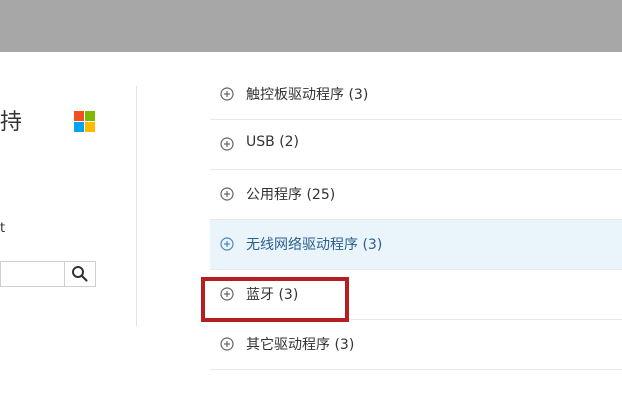 The width and height of the screenshot is (622, 407). What do you see at coordinates (300, 345) in the screenshot?
I see `driver-category-label: 其它驱动程序 (3)` at bounding box center [300, 345].